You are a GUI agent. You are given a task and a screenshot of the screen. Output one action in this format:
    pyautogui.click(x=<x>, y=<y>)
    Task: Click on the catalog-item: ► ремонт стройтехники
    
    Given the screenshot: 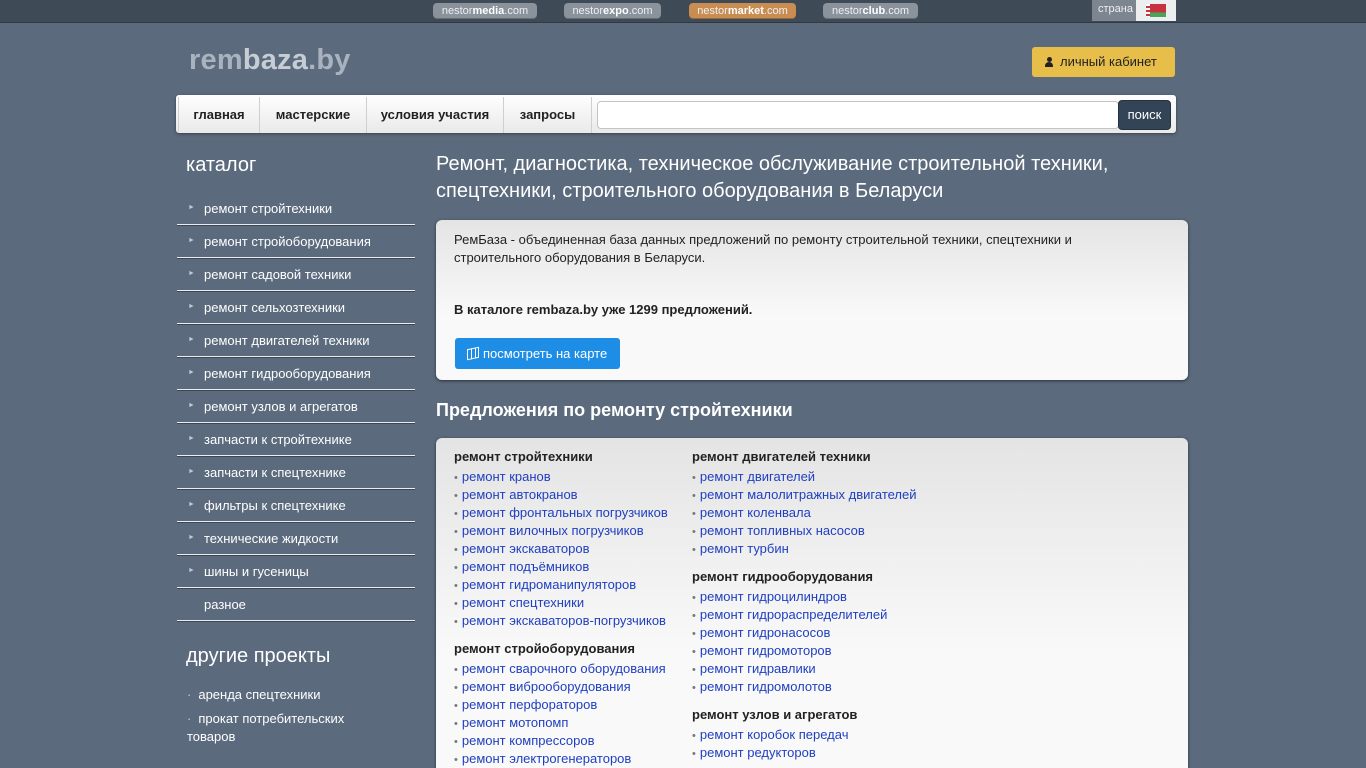 What is the action you would take?
    pyautogui.click(x=296, y=208)
    